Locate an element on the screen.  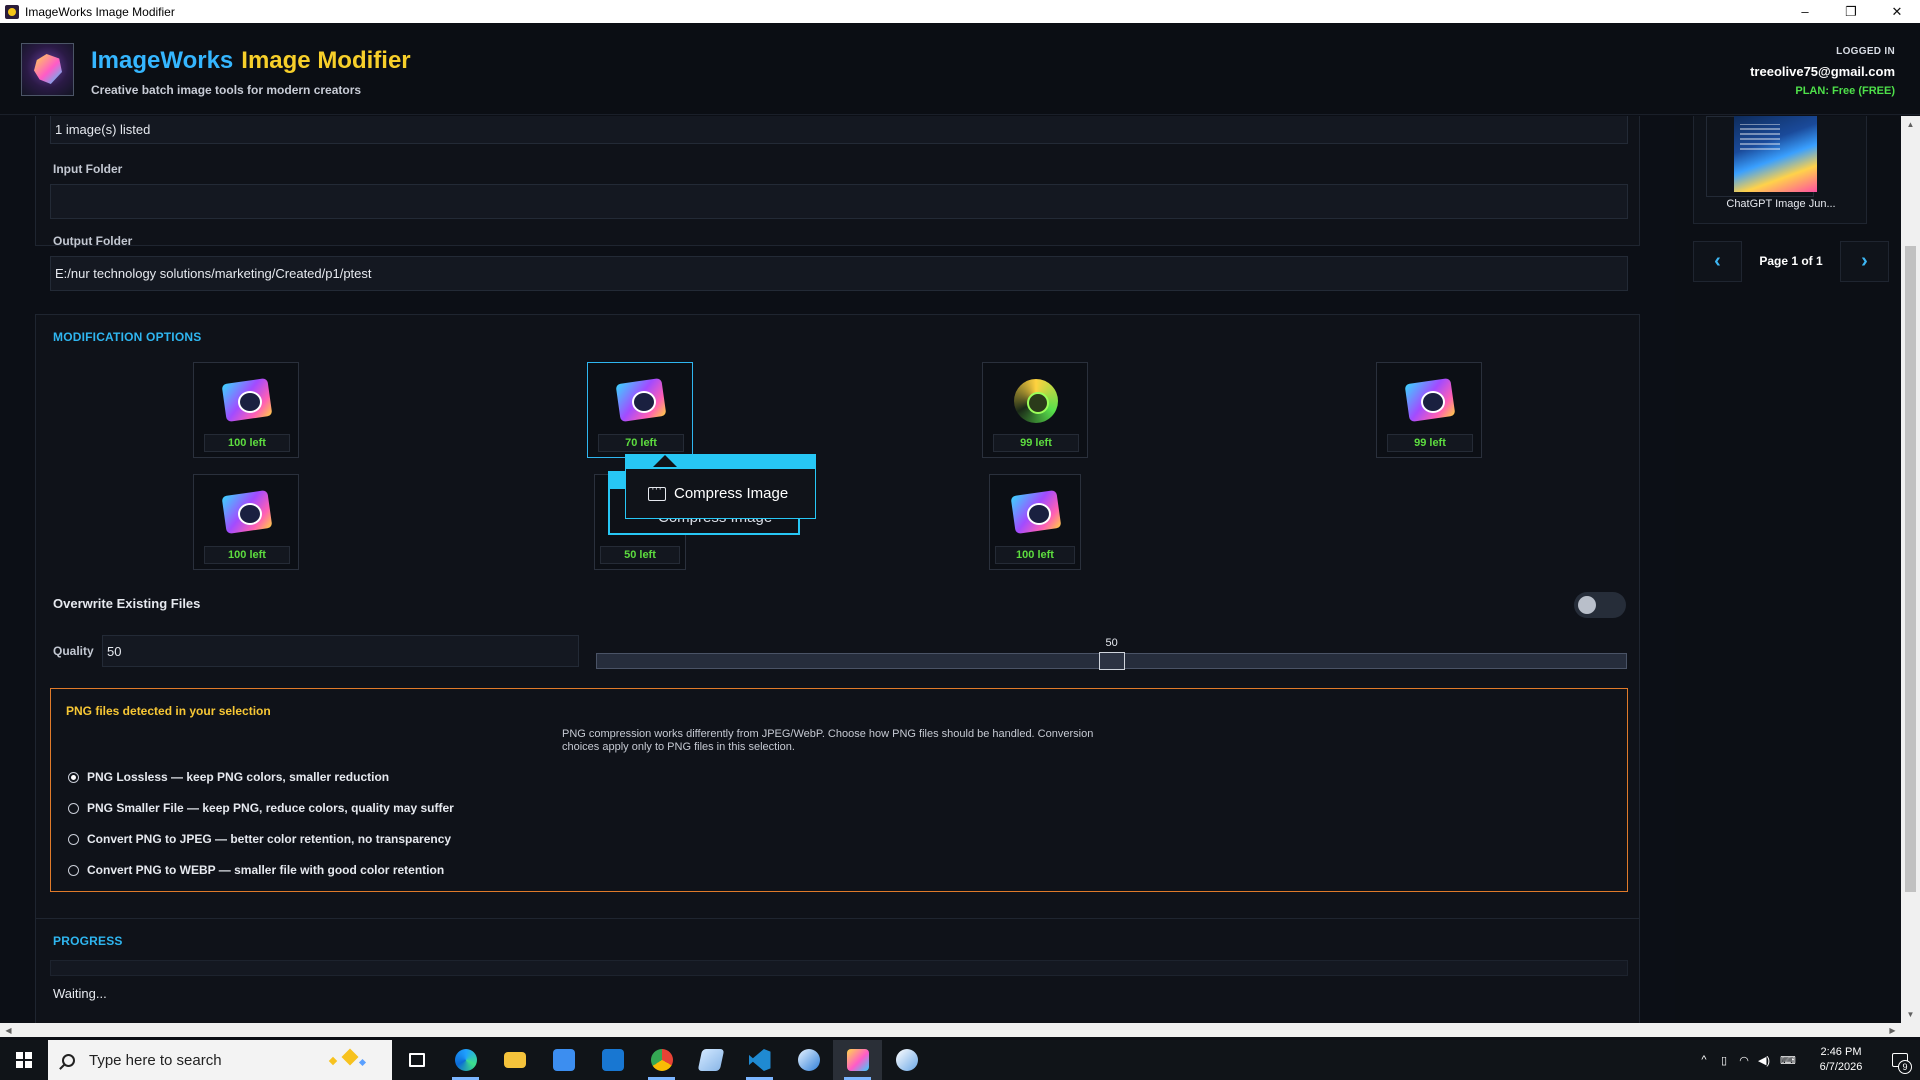
prev-page-button: ‹ is located at coordinates (1717, 261).